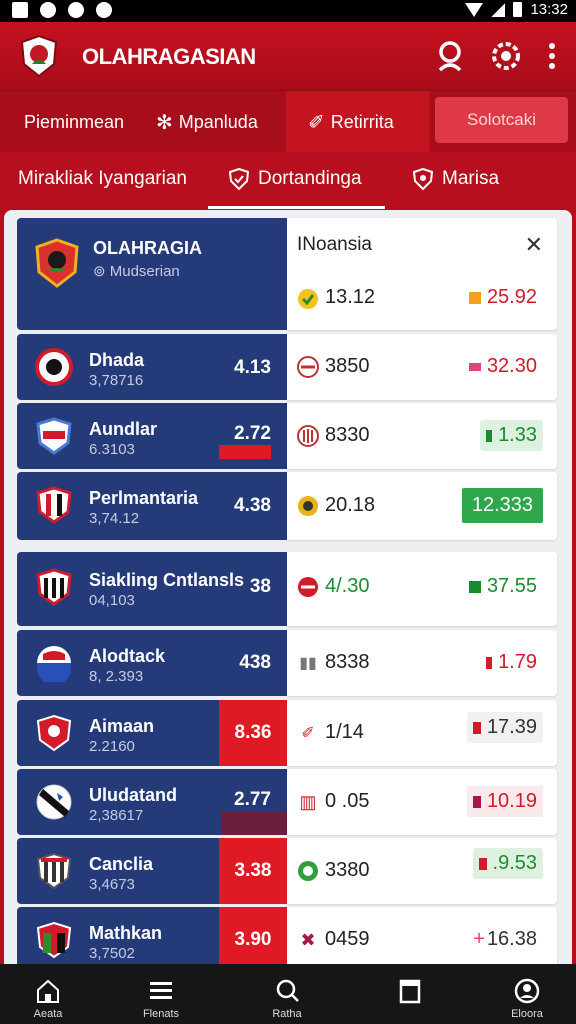 This screenshot has width=576, height=1024. Describe the element at coordinates (218, 121) in the screenshot. I see `tab-label: Mpanluda` at that location.